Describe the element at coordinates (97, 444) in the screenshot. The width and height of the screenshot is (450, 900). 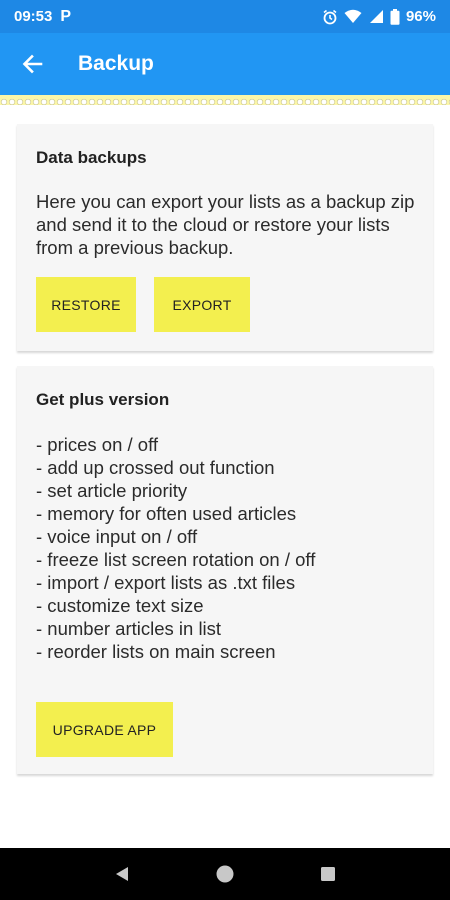
I see `feature-item: - prices on / off` at that location.